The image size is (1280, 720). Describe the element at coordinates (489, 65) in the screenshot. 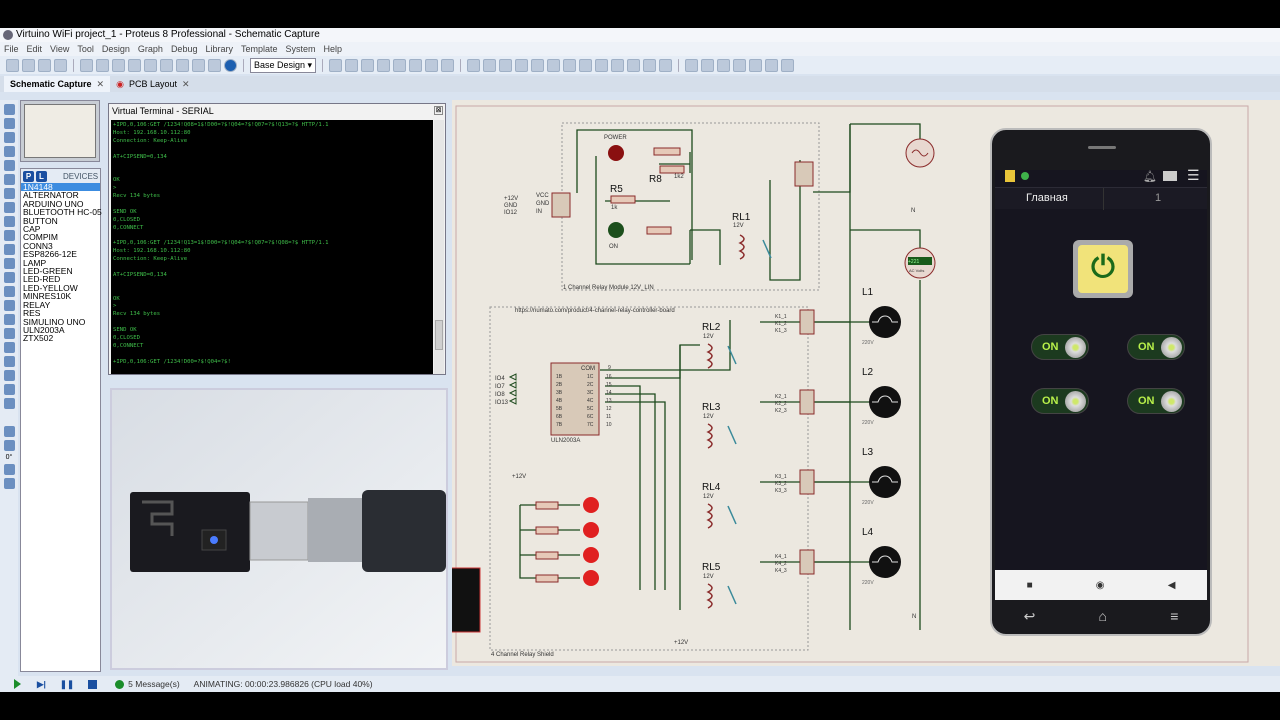

I see `redo-icon` at that location.